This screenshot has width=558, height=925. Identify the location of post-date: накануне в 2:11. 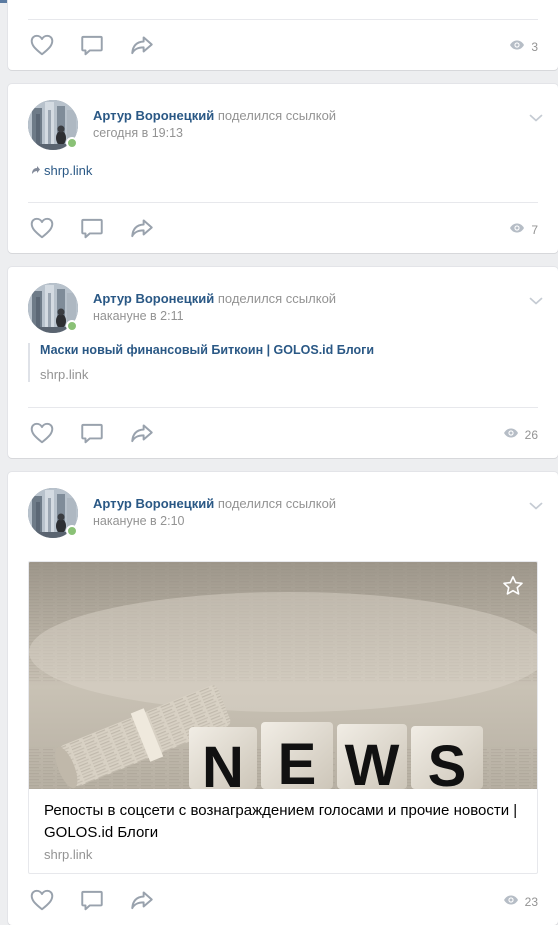
(138, 316).